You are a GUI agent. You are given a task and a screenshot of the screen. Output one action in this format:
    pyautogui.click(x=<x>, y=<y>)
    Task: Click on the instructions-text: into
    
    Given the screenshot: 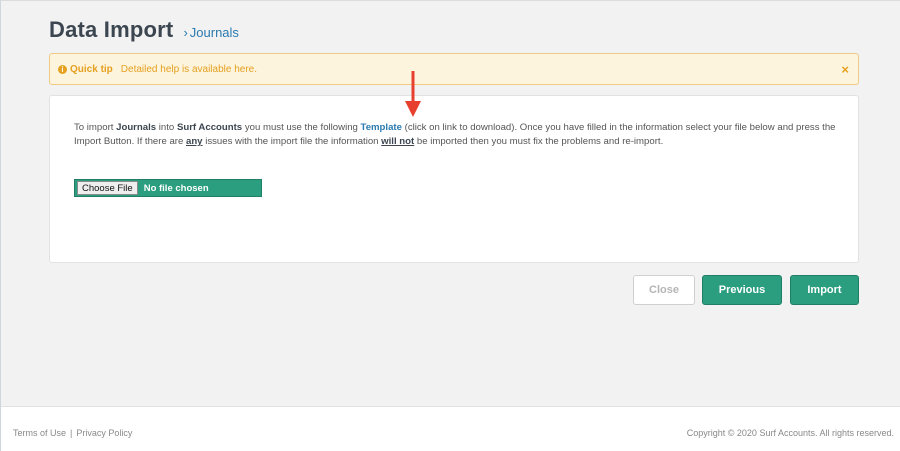 What is the action you would take?
    pyautogui.click(x=166, y=127)
    